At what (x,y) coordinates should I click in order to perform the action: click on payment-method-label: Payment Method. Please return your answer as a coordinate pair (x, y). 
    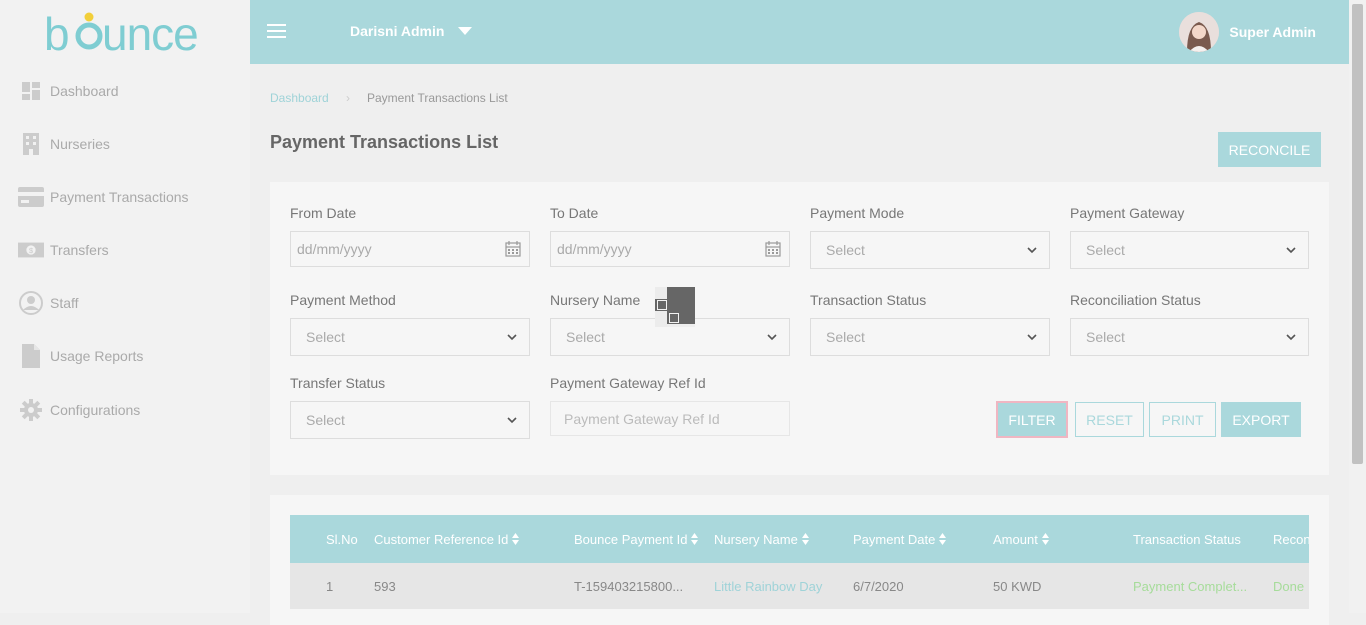
    Looking at the image, I should click on (343, 300).